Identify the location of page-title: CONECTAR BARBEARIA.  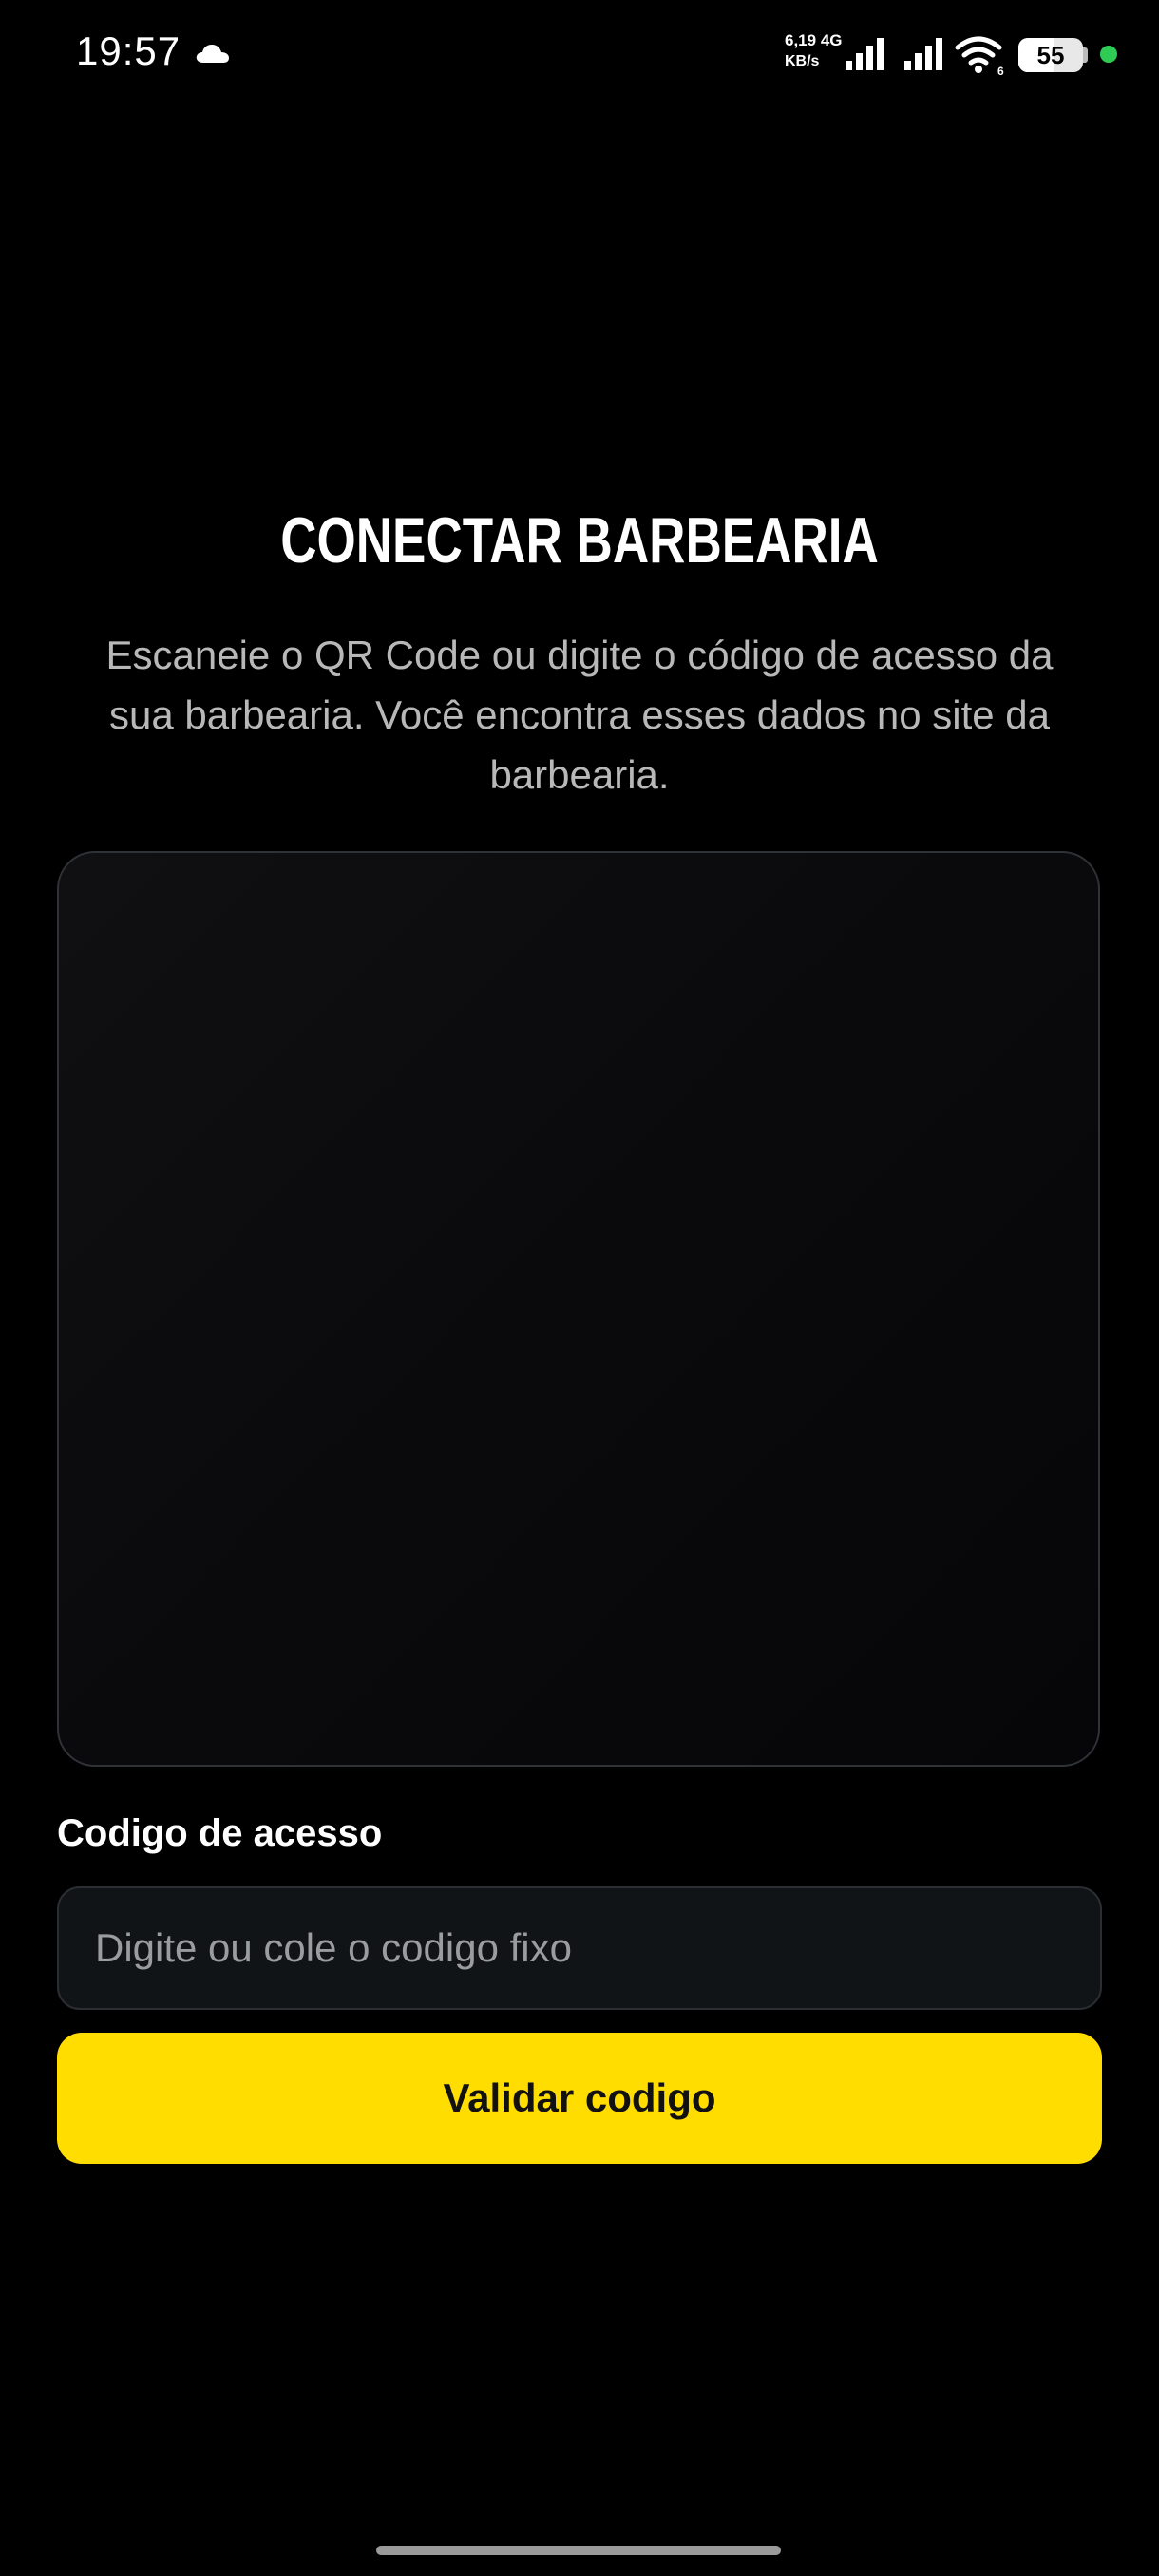
(579, 540).